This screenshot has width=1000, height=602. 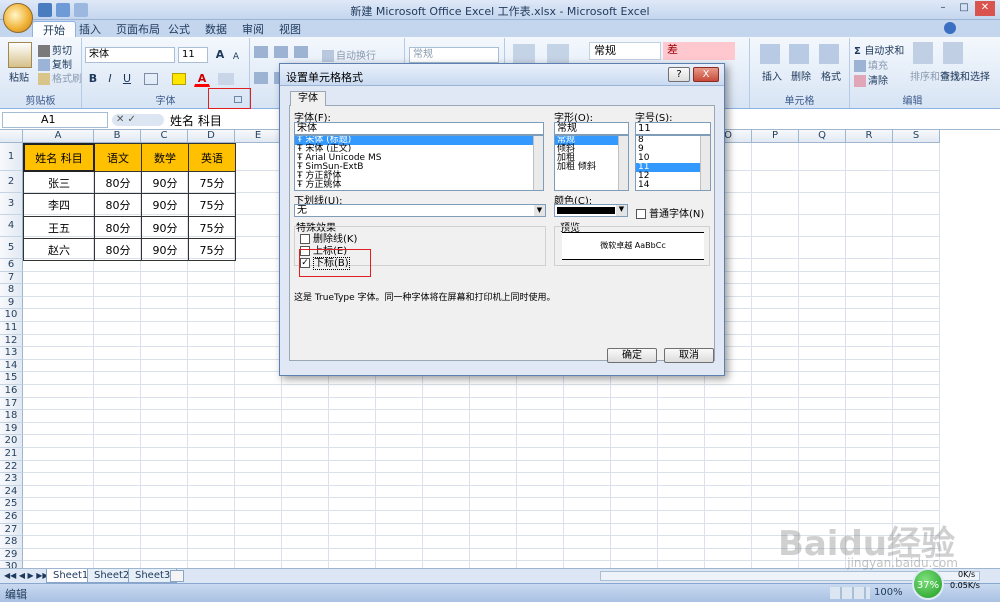 I want to click on bold-button: B, so click(x=93, y=79).